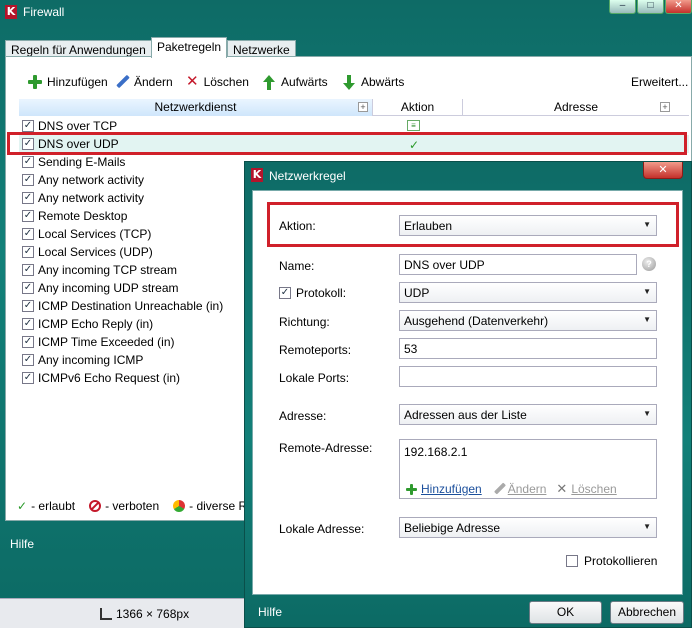 The width and height of the screenshot is (692, 628). Describe the element at coordinates (132, 506) in the screenshot. I see `legend-forbidden: - verboten` at that location.